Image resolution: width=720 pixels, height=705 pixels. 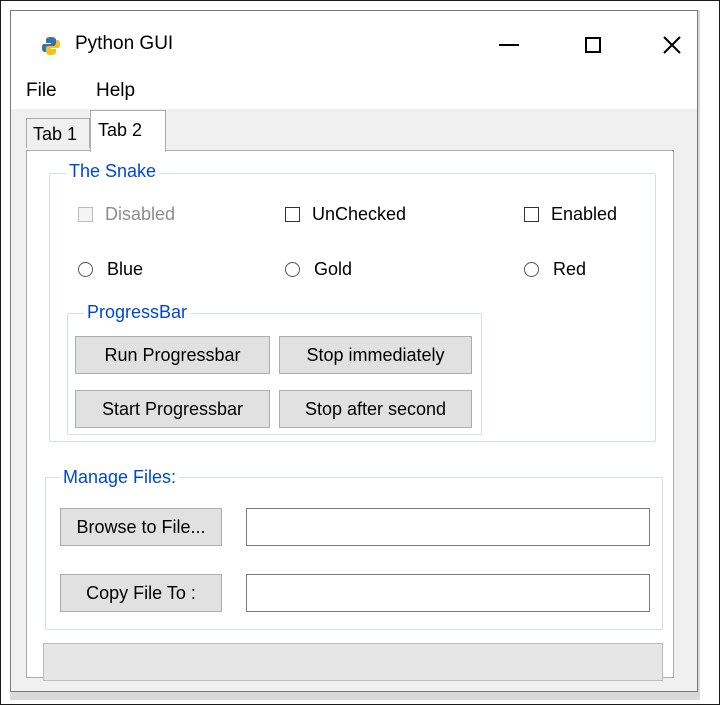 I want to click on checkbox-unchecked: UnChecked, so click(x=345, y=214).